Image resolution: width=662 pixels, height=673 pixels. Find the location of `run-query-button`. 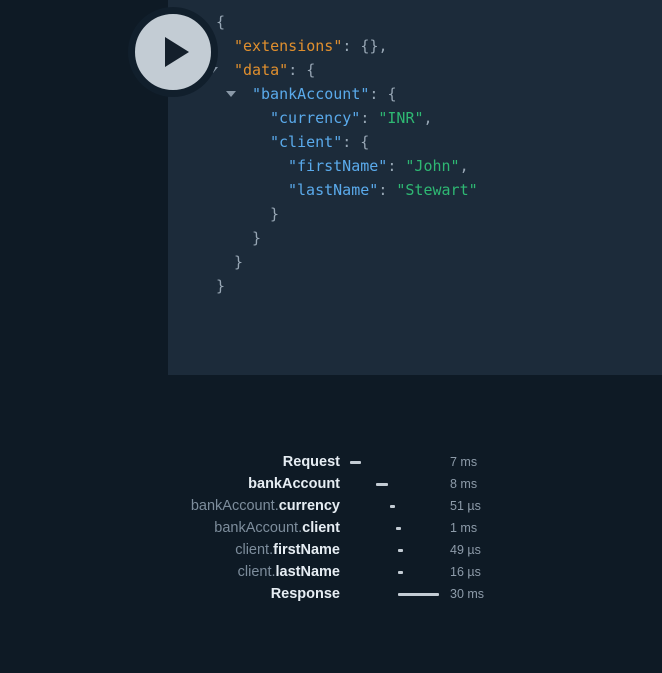

run-query-button is located at coordinates (173, 52).